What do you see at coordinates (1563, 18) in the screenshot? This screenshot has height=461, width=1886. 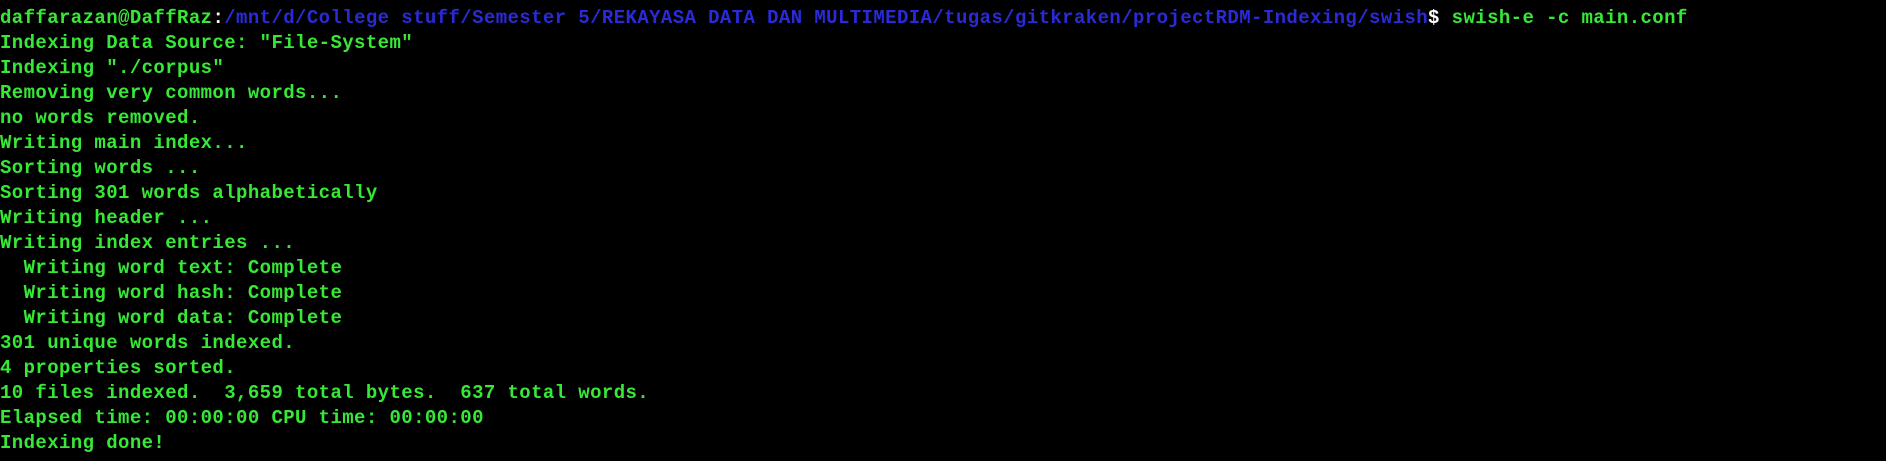 I see `prompt-command: swish-e -c main.conf` at bounding box center [1563, 18].